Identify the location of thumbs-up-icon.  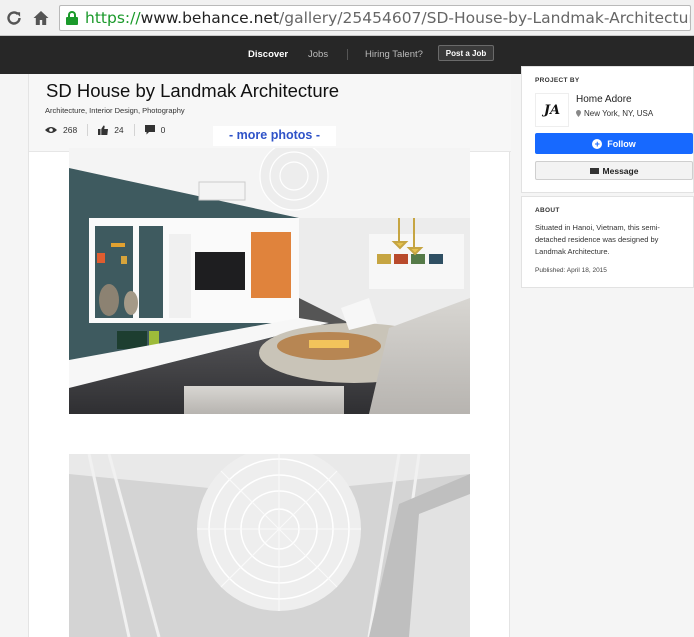
(103, 130).